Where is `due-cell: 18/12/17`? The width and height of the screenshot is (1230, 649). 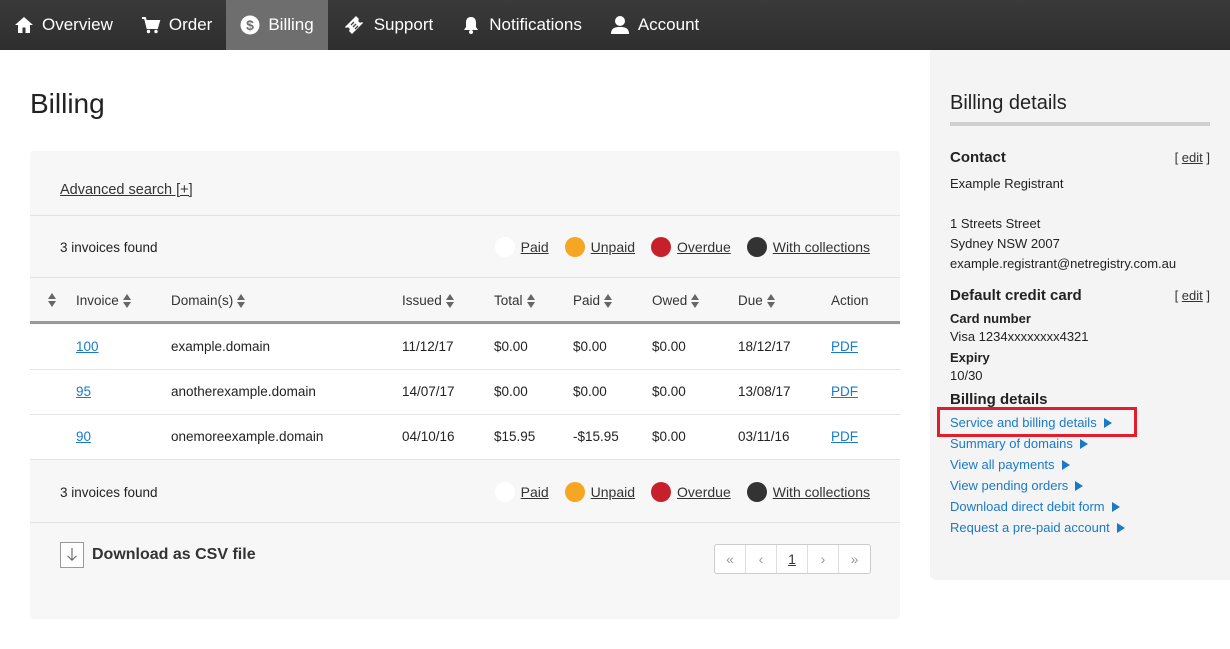 due-cell: 18/12/17 is located at coordinates (764, 346).